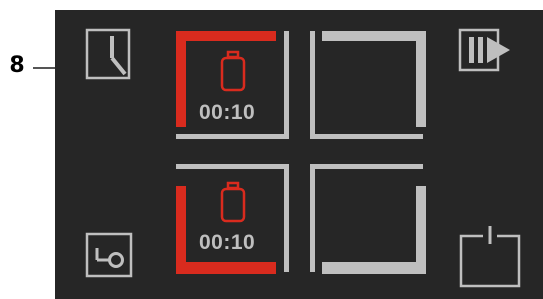 The width and height of the screenshot is (543, 299). I want to click on zone-top-right, so click(369, 84).